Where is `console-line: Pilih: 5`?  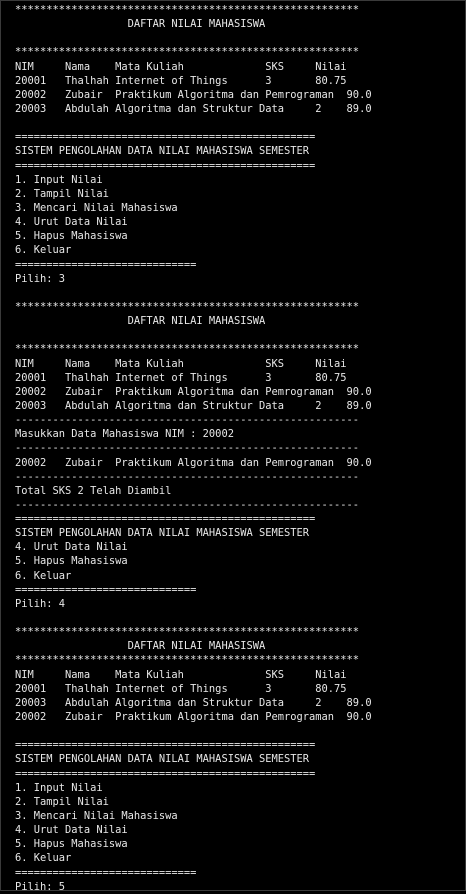 console-line: Pilih: 5 is located at coordinates (40, 886).